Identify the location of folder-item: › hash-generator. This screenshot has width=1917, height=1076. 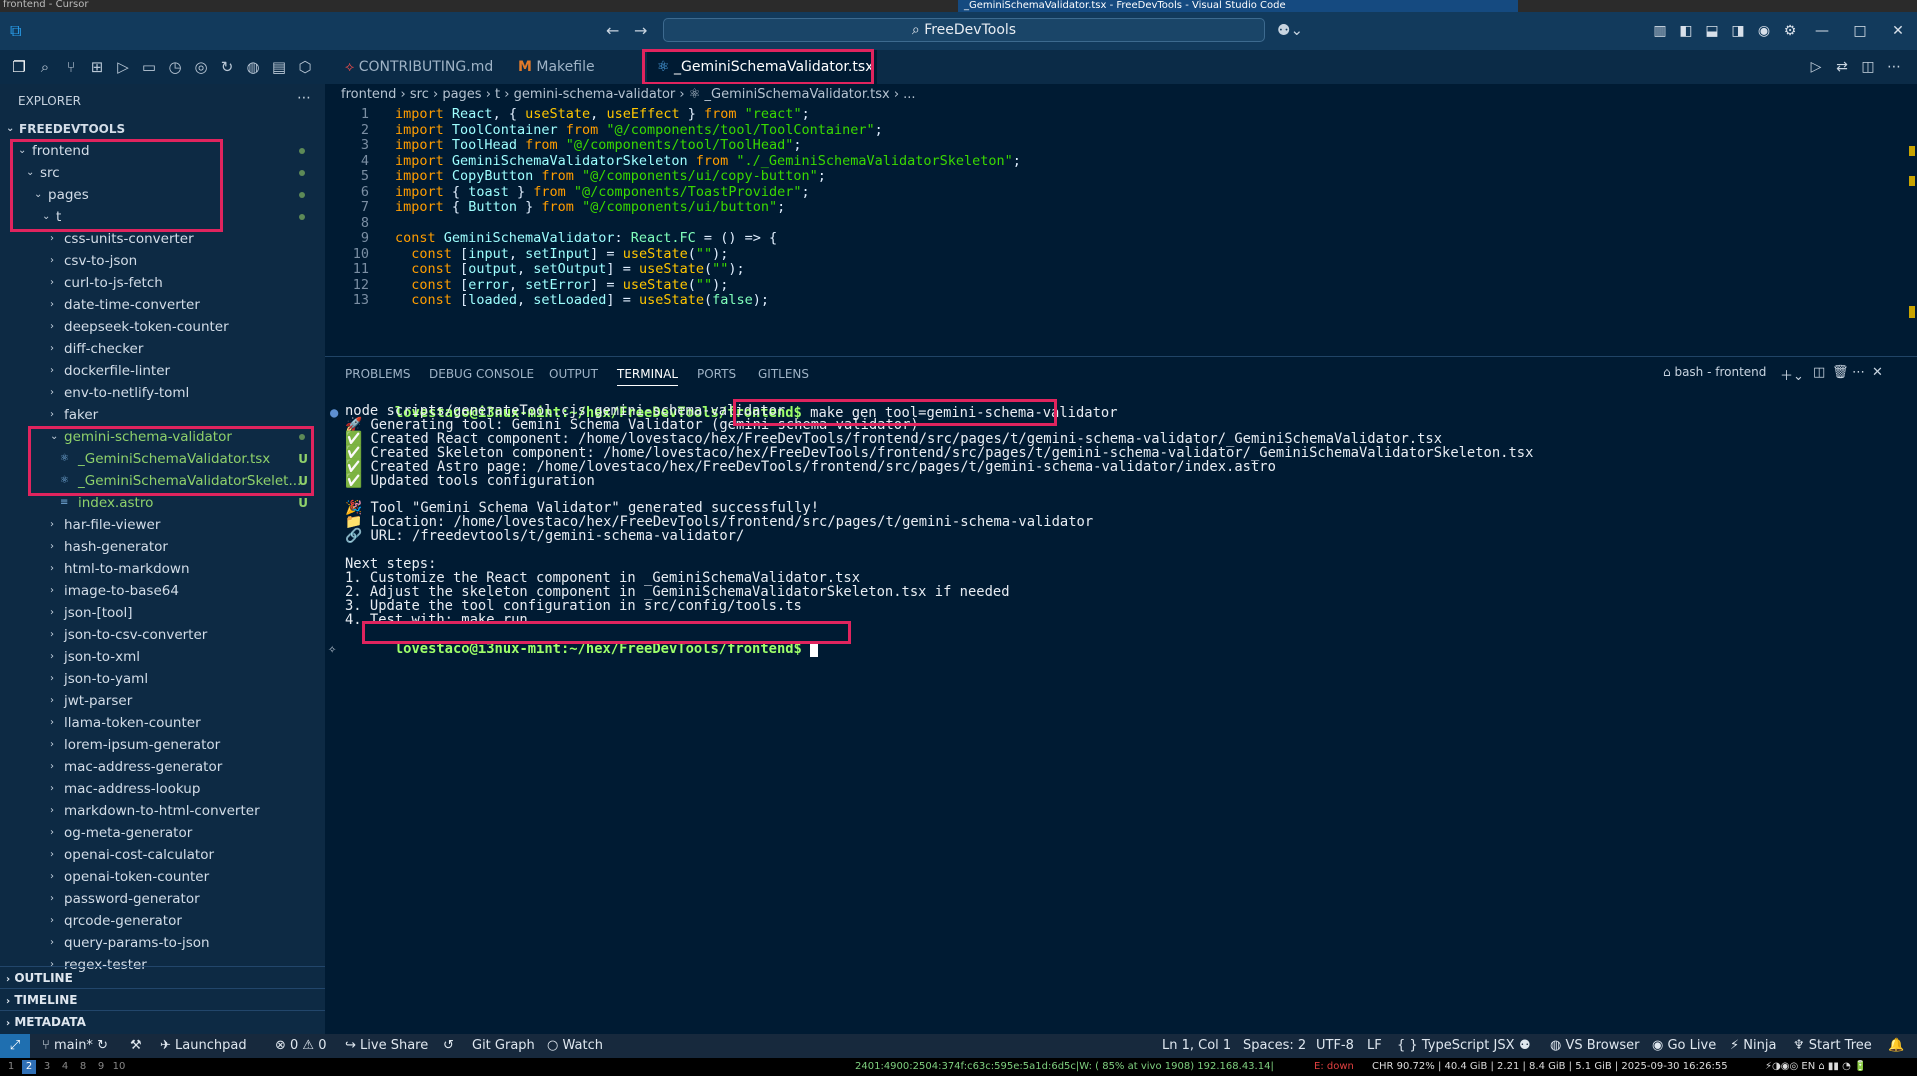
(162, 547).